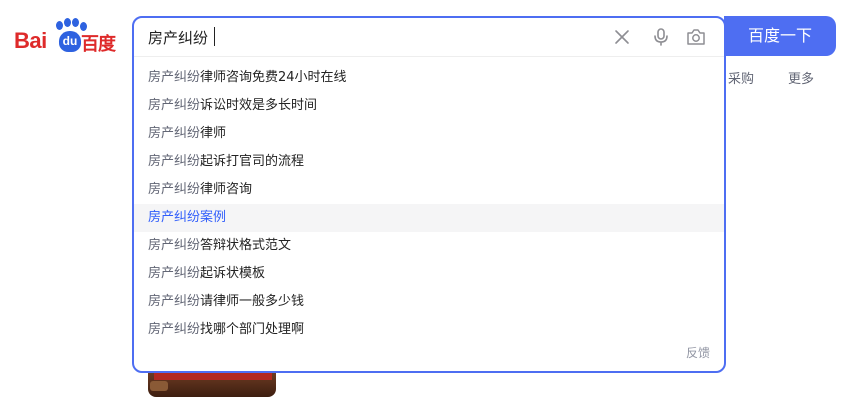 This screenshot has width=868, height=411. What do you see at coordinates (429, 246) in the screenshot?
I see `suggestion-item: 房产纠纷答辩状格式范文` at bounding box center [429, 246].